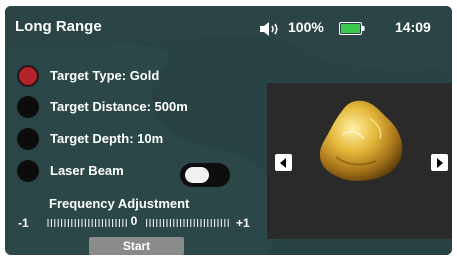  Describe the element at coordinates (228, 25) in the screenshot. I see `status-bar: Long Range 100% 14:09` at that location.